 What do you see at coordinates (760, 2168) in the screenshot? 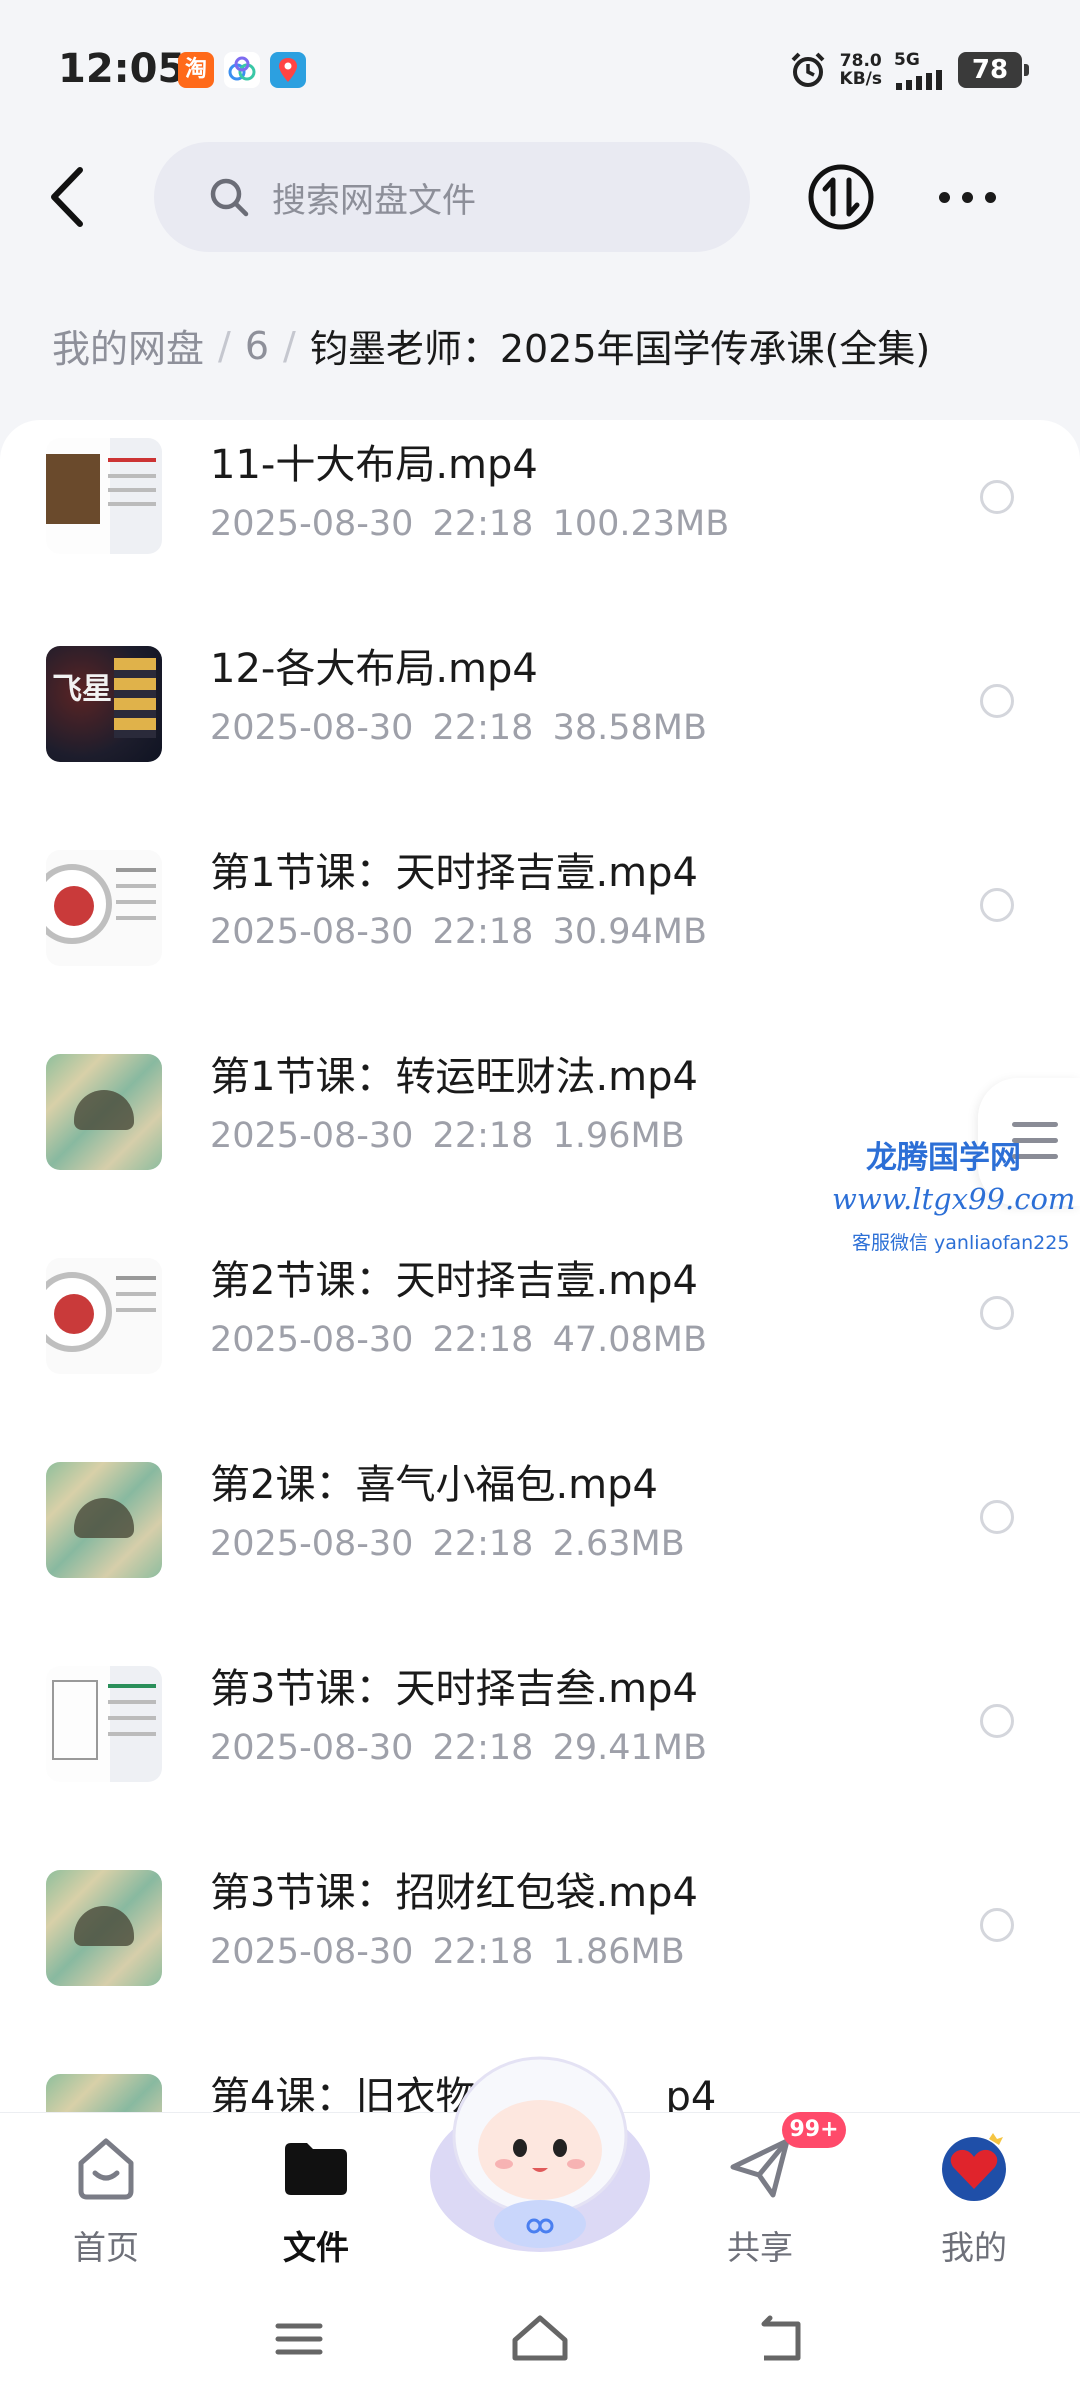
I see `paper-plane-icon` at bounding box center [760, 2168].